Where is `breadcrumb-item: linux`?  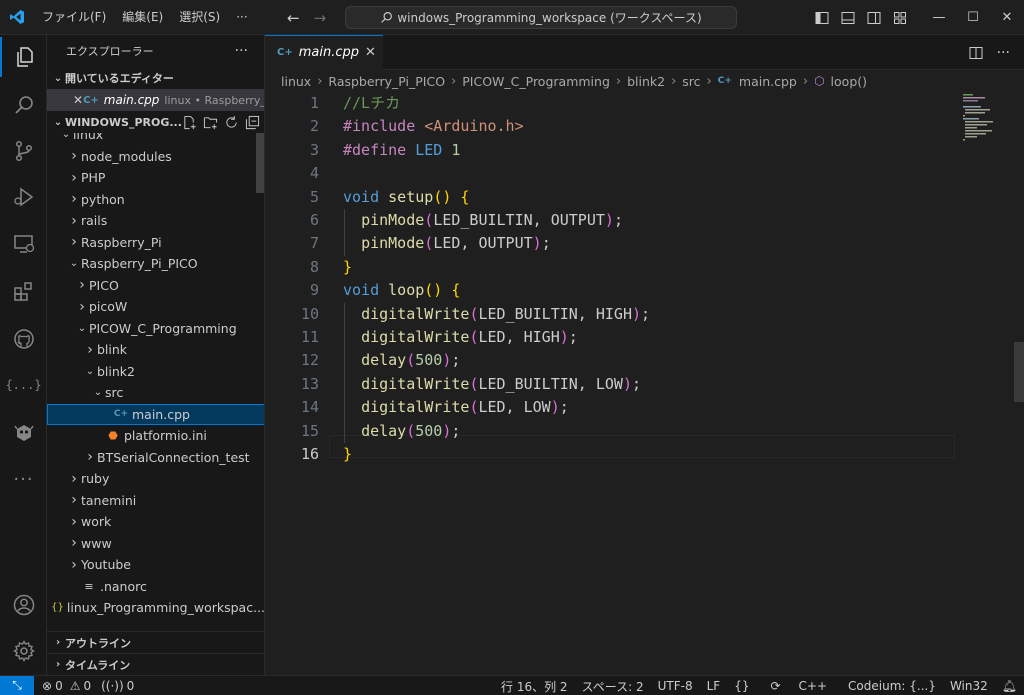 breadcrumb-item: linux is located at coordinates (296, 81).